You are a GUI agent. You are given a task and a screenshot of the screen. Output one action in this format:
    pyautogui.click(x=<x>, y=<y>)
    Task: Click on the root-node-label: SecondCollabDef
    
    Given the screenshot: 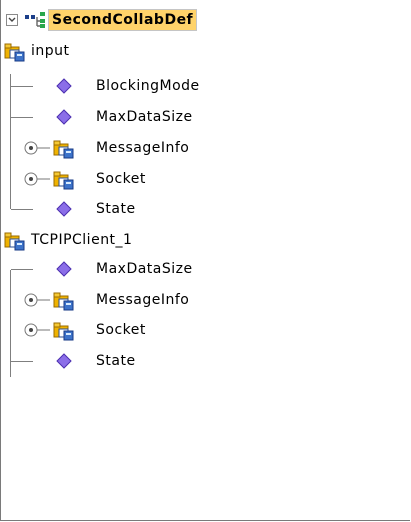 What is the action you would take?
    pyautogui.click(x=123, y=20)
    